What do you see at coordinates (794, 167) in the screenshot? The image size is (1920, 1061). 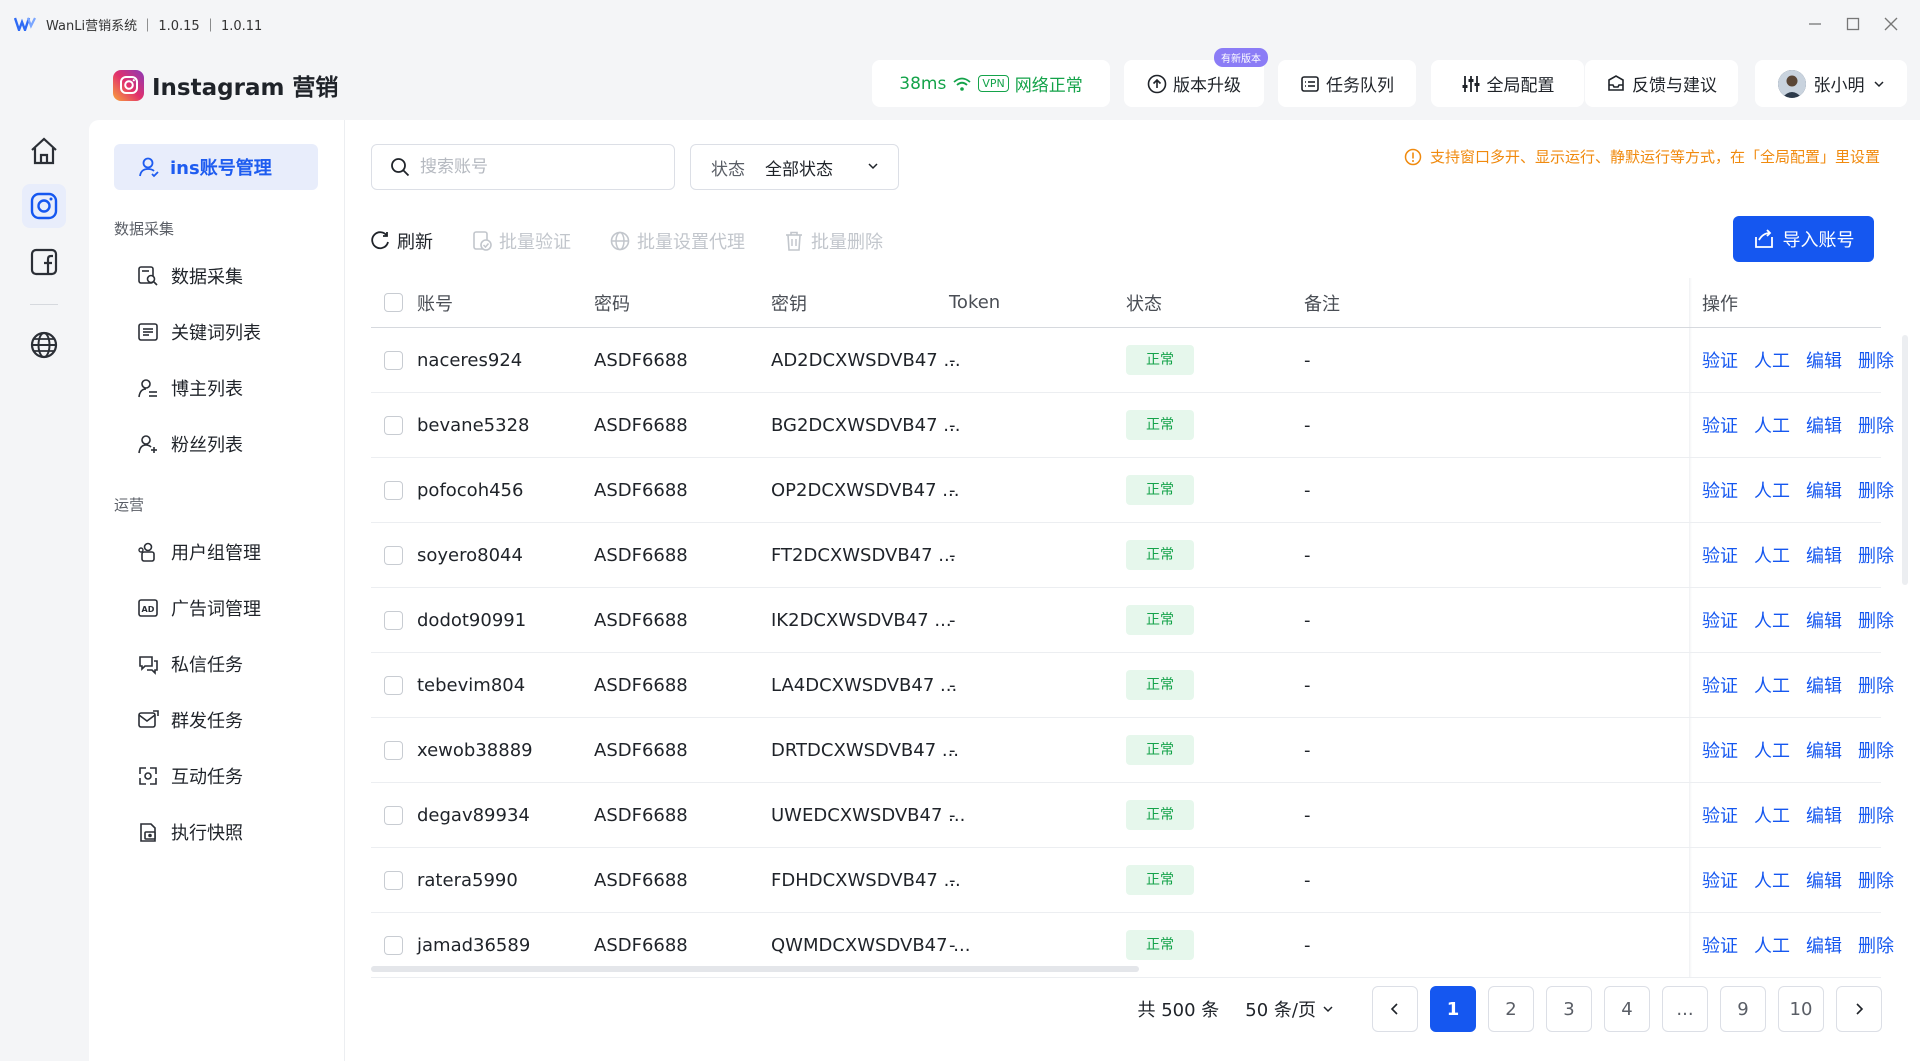 I see `status-select: 状态 全部状态` at bounding box center [794, 167].